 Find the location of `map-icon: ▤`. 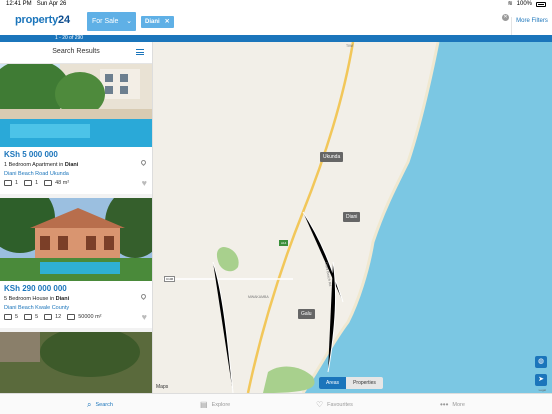

map-icon: ▤ is located at coordinates (204, 404).